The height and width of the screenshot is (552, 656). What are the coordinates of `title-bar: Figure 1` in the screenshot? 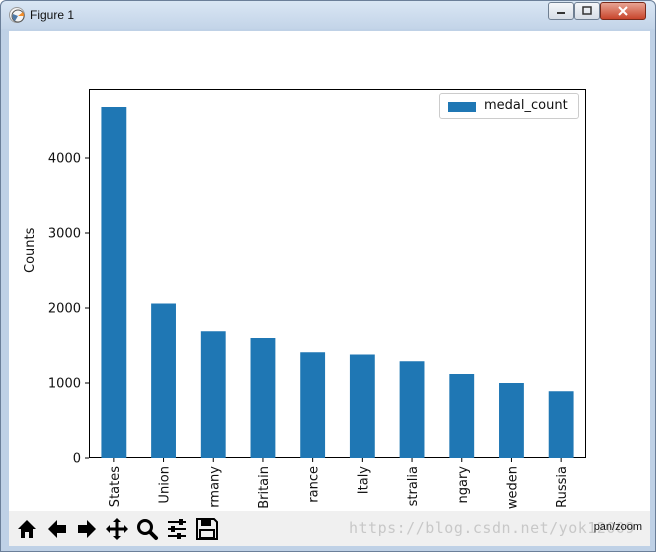 It's located at (328, 15).